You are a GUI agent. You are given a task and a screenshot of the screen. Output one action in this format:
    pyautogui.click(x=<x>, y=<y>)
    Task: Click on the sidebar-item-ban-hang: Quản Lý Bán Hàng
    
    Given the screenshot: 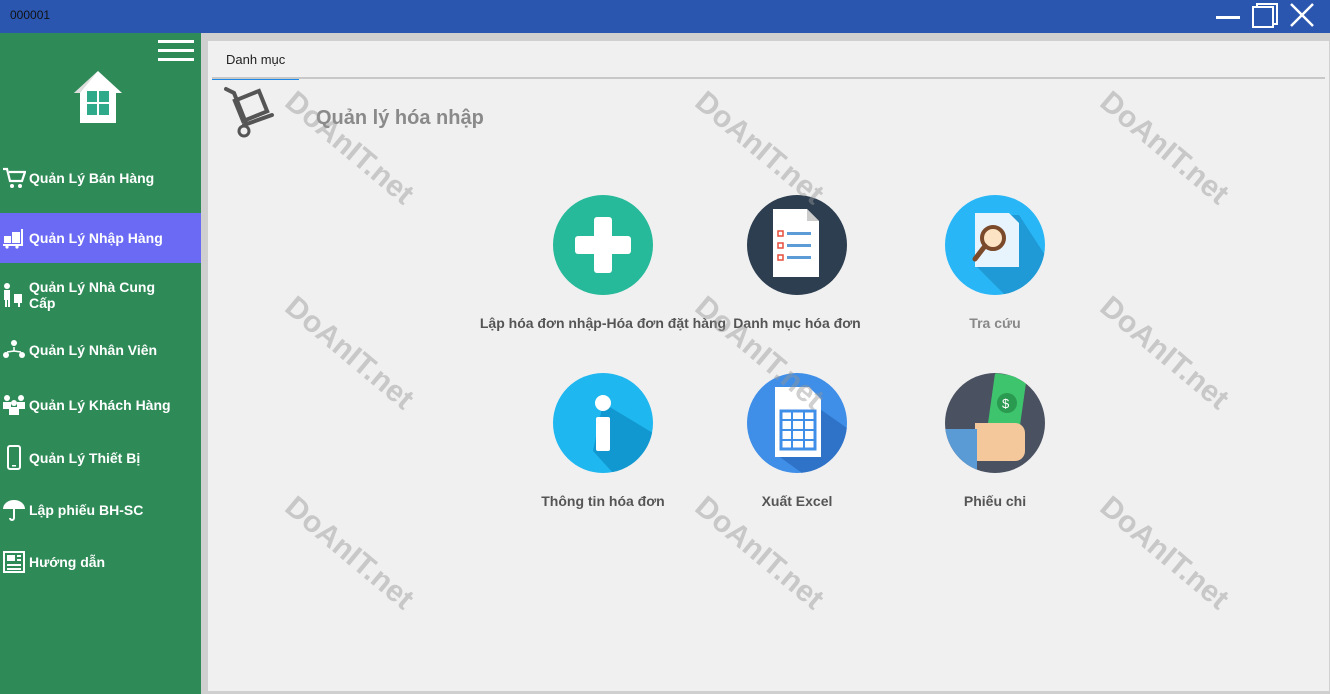 What is the action you would take?
    pyautogui.click(x=100, y=178)
    